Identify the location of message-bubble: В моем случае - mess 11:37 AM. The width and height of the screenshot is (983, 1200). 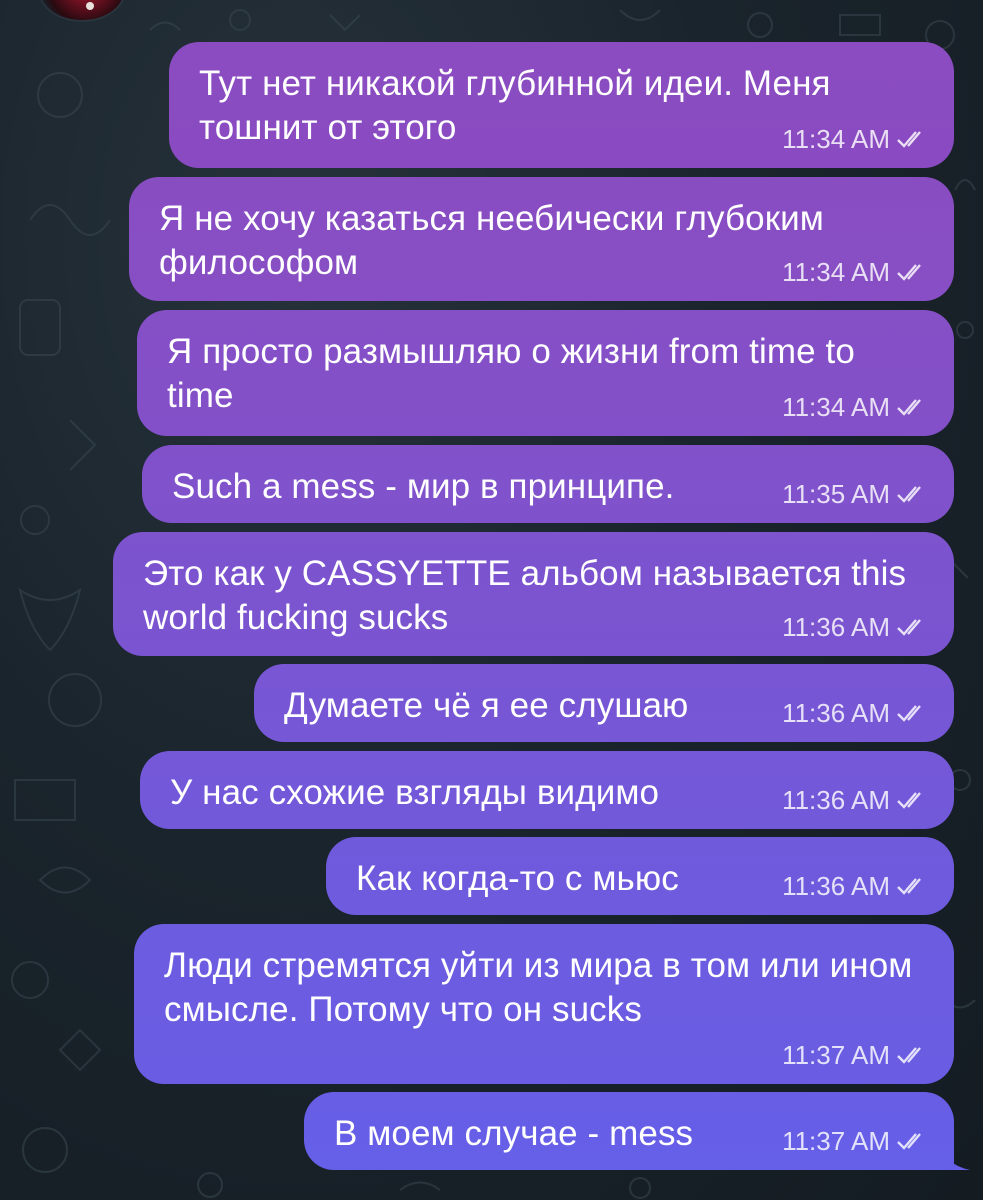
(637, 1131).